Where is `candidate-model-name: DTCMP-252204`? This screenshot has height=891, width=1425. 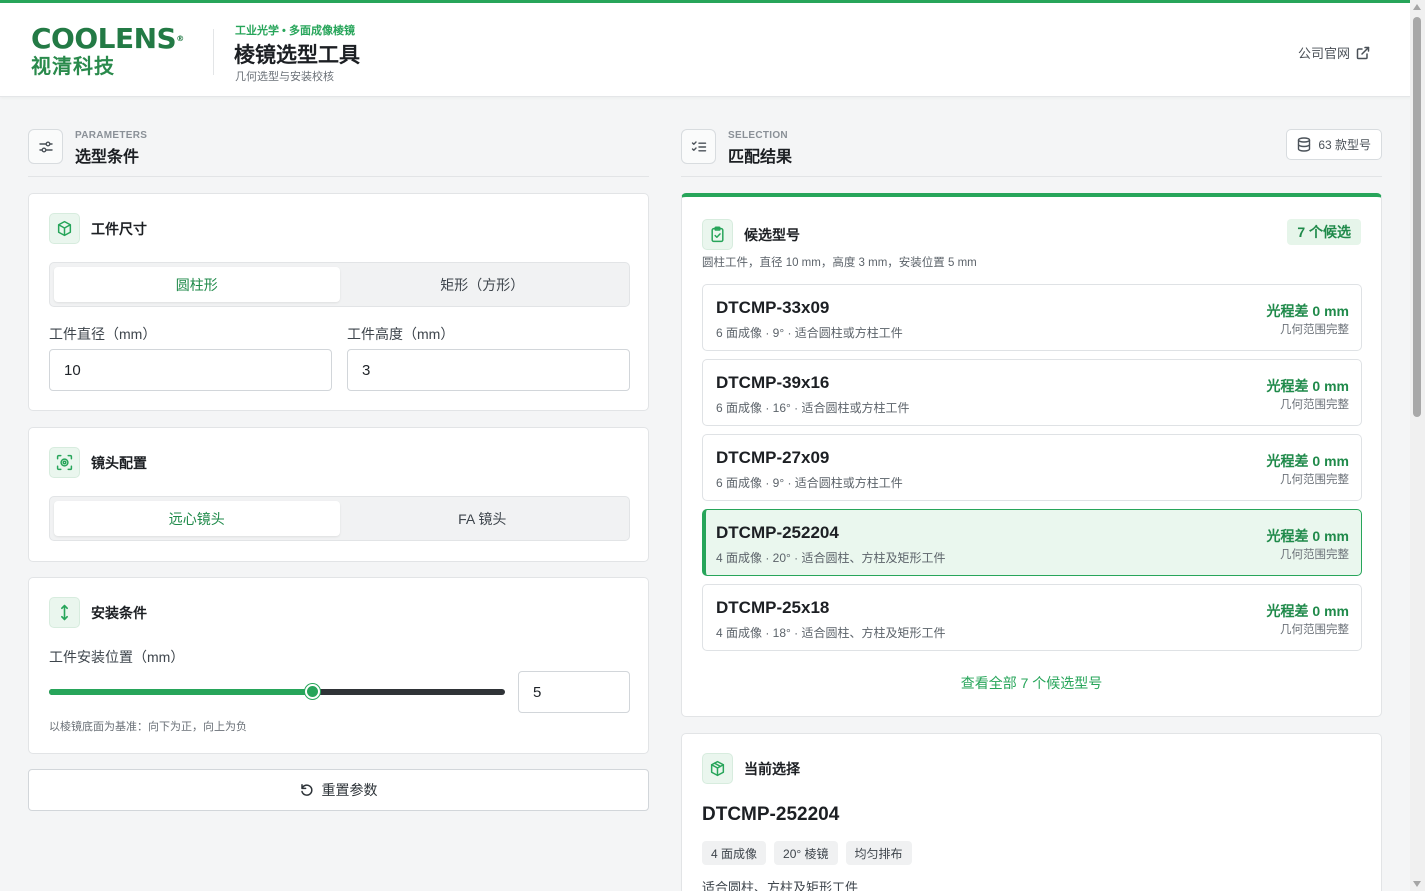
candidate-model-name: DTCMP-252204 is located at coordinates (777, 532).